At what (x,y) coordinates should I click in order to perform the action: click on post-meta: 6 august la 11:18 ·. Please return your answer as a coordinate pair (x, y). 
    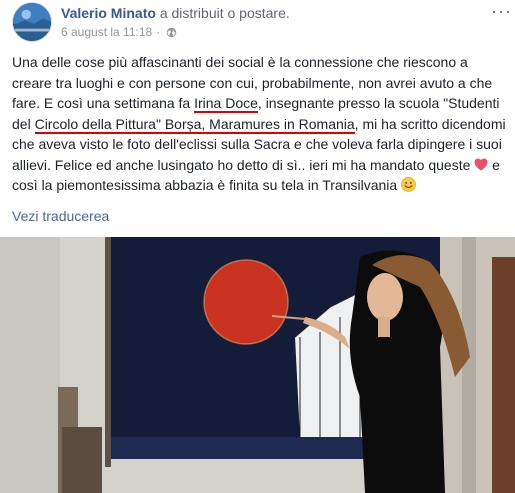
    Looking at the image, I should click on (119, 32).